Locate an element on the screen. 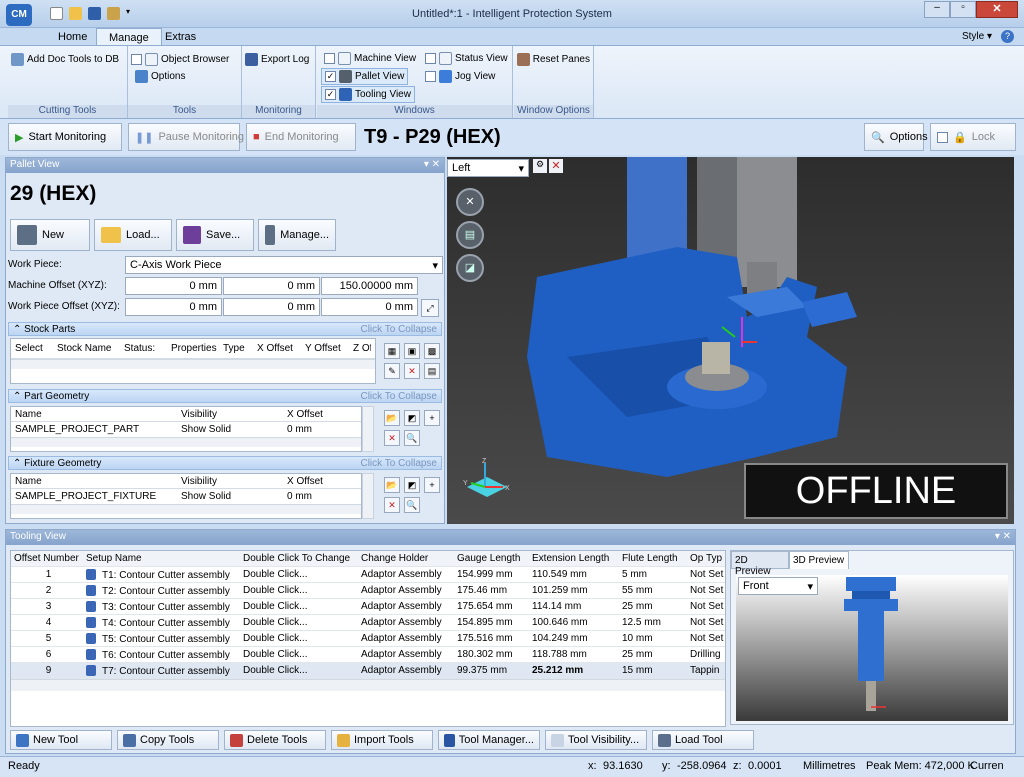  add-fixture-icon: + is located at coordinates (432, 485).